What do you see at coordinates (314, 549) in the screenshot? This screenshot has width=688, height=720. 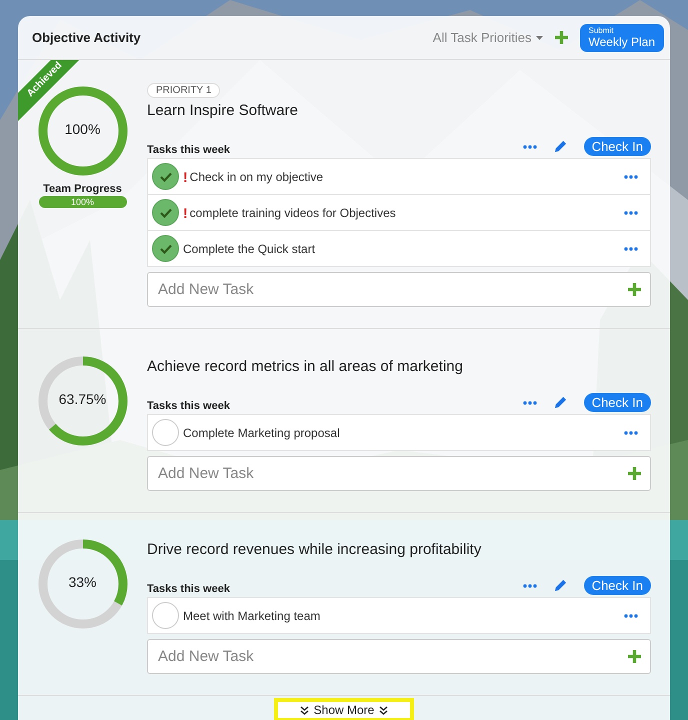 I see `objective-title: Drive record revenues while increasing profitability` at bounding box center [314, 549].